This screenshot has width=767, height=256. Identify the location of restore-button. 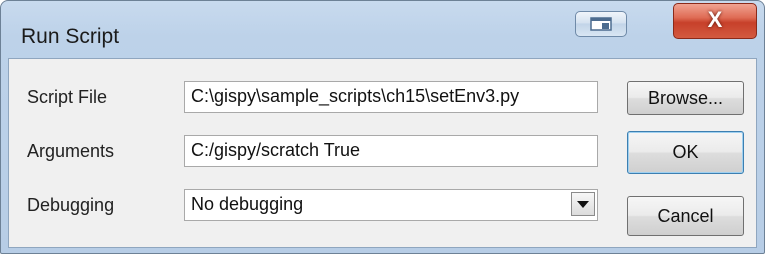
(601, 24).